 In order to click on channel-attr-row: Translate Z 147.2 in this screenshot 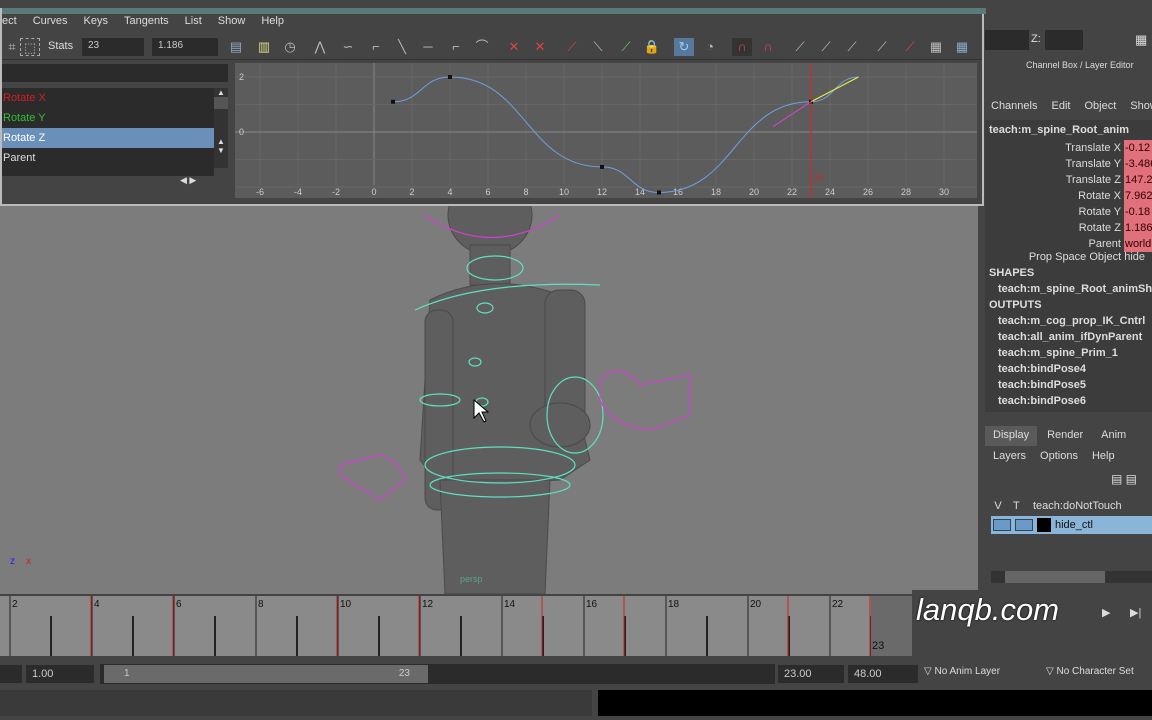, I will do `click(1109, 180)`.